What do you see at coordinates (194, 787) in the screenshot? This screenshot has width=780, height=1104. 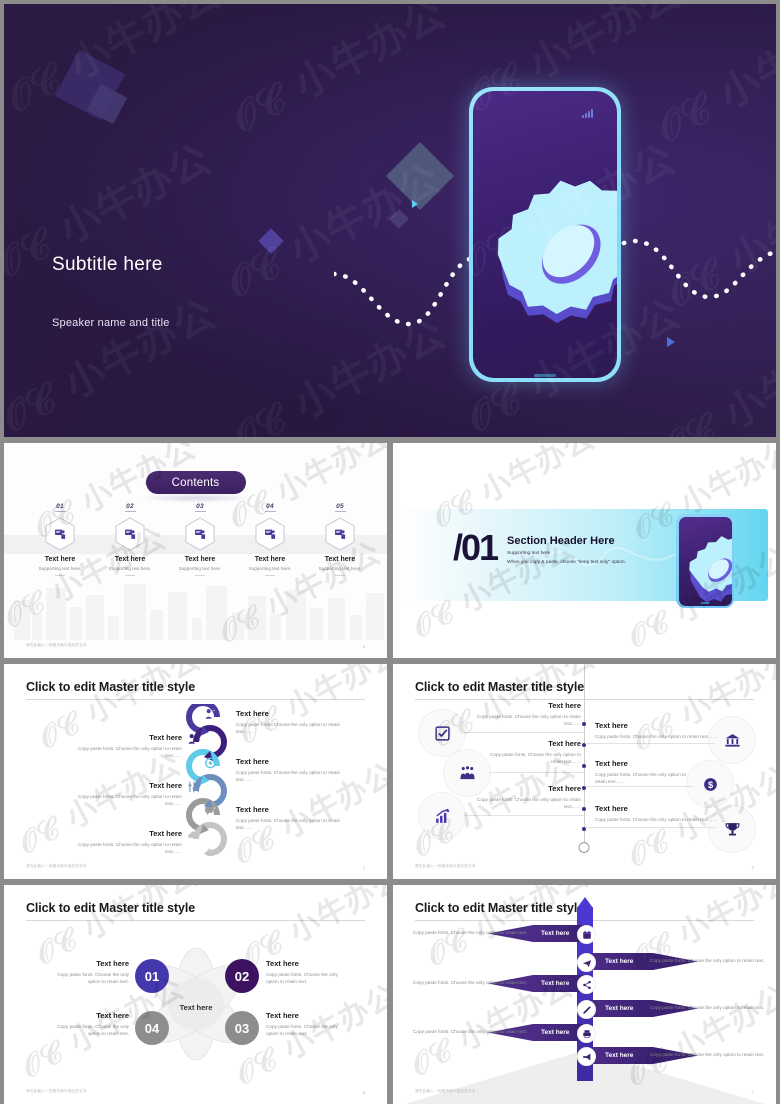 I see `sliders-icon` at bounding box center [194, 787].